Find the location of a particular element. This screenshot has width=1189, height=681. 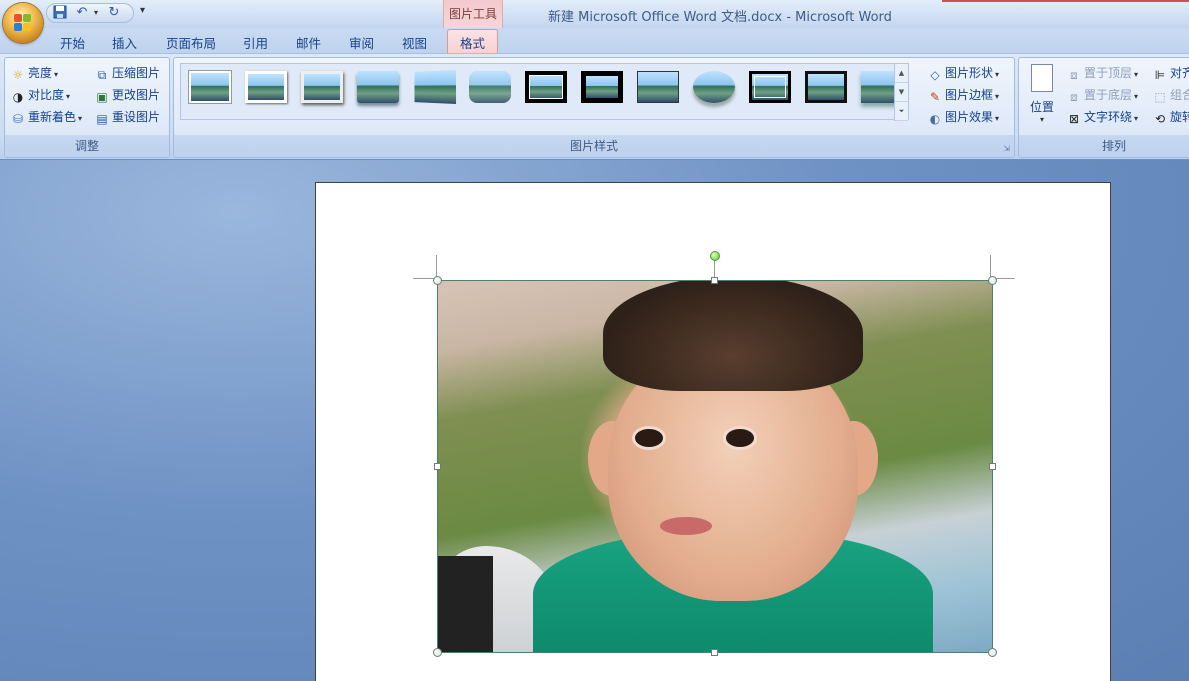

adjust-group-label: 调整 is located at coordinates (86, 146).